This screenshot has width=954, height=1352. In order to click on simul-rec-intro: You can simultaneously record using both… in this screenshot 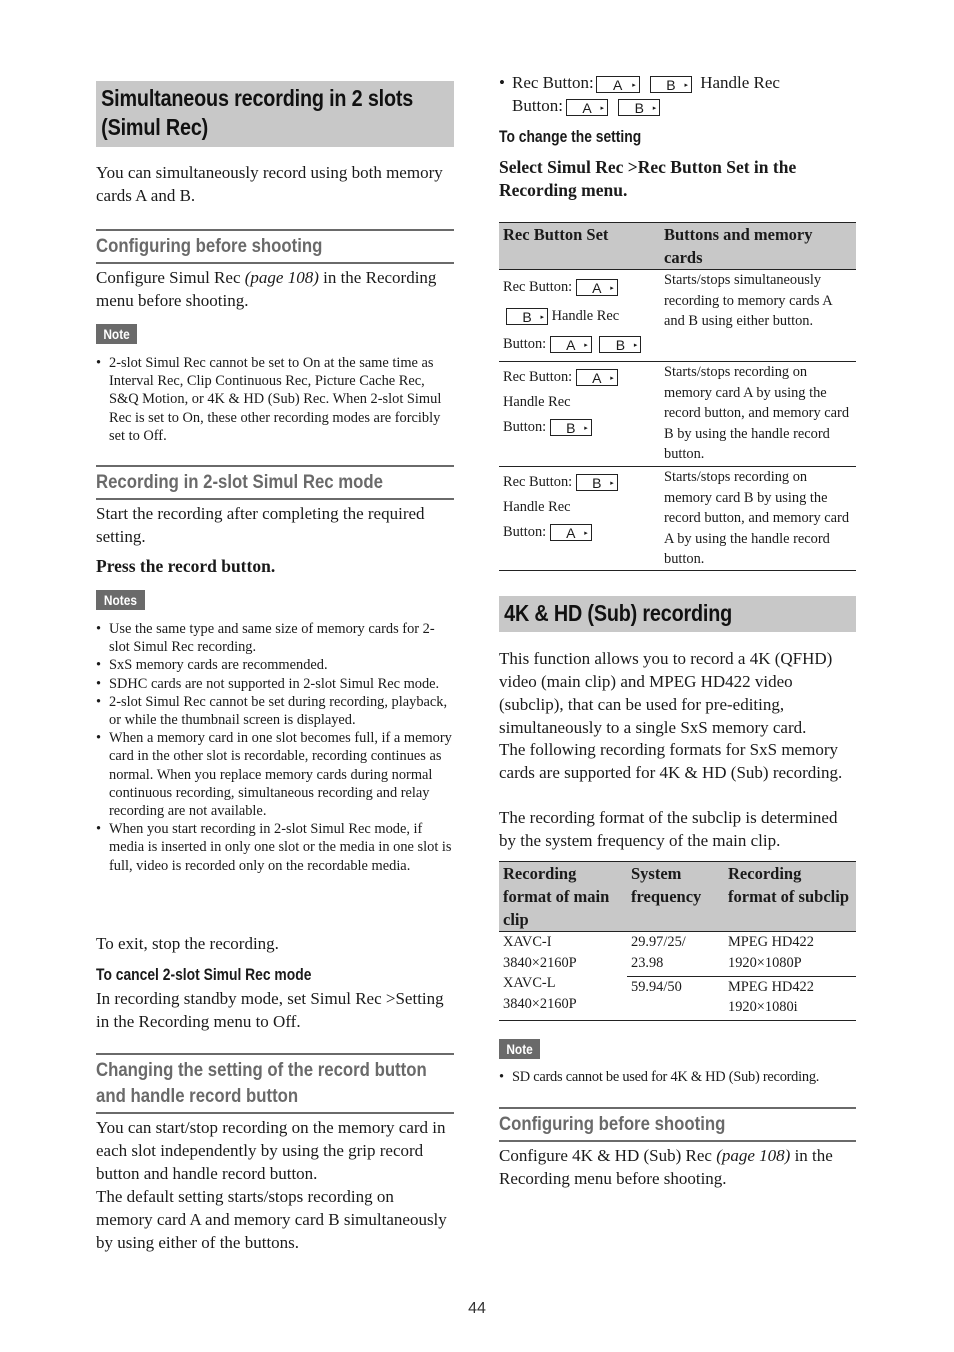, I will do `click(269, 184)`.